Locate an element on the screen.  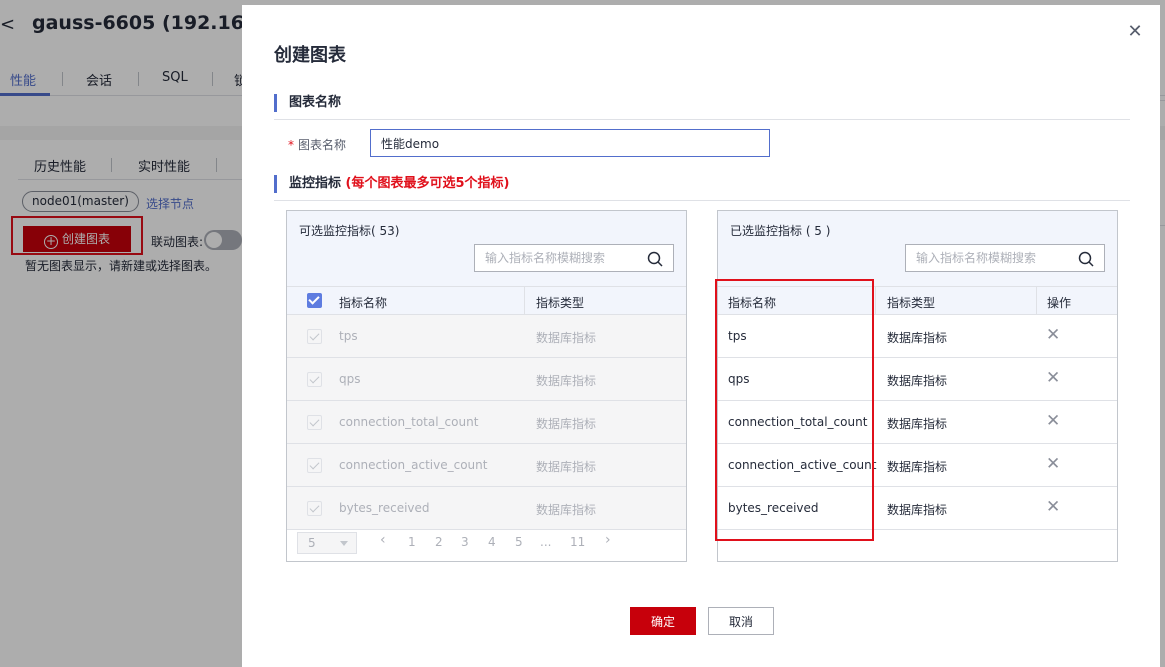
selected-metrics-title: 已选监控指标 ( 5 ) is located at coordinates (780, 231).